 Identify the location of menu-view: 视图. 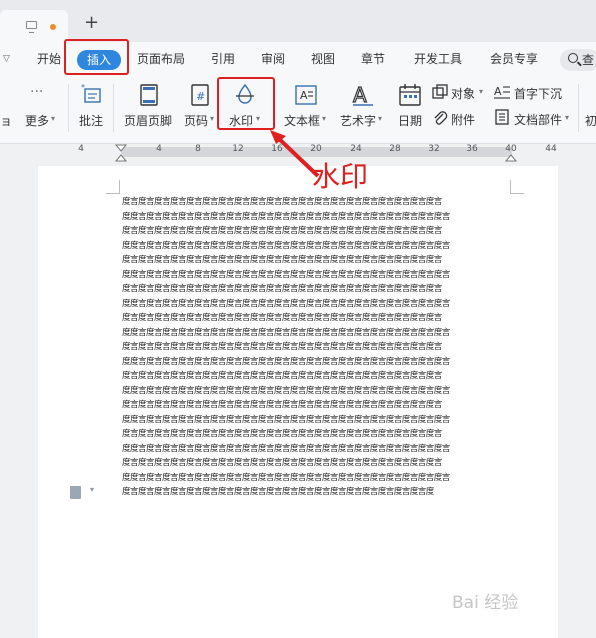
(323, 59).